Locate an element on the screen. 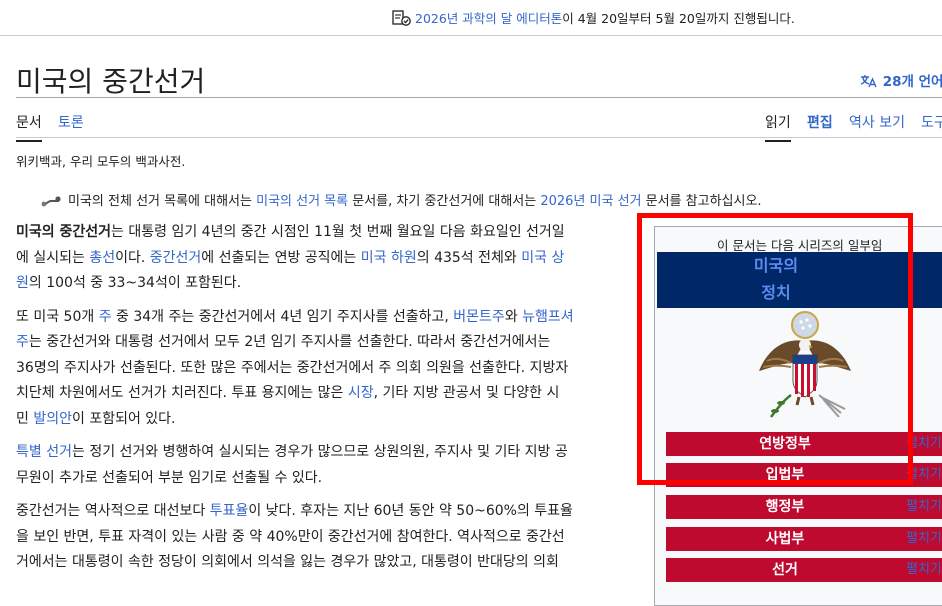 Image resolution: width=942 pixels, height=606 pixels. text: 민 is located at coordinates (25, 418).